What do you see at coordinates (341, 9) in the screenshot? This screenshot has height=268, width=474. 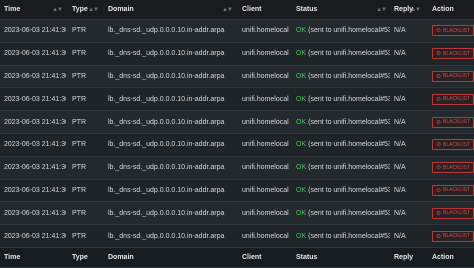 I see `column-header-status: Status ▲▼` at bounding box center [341, 9].